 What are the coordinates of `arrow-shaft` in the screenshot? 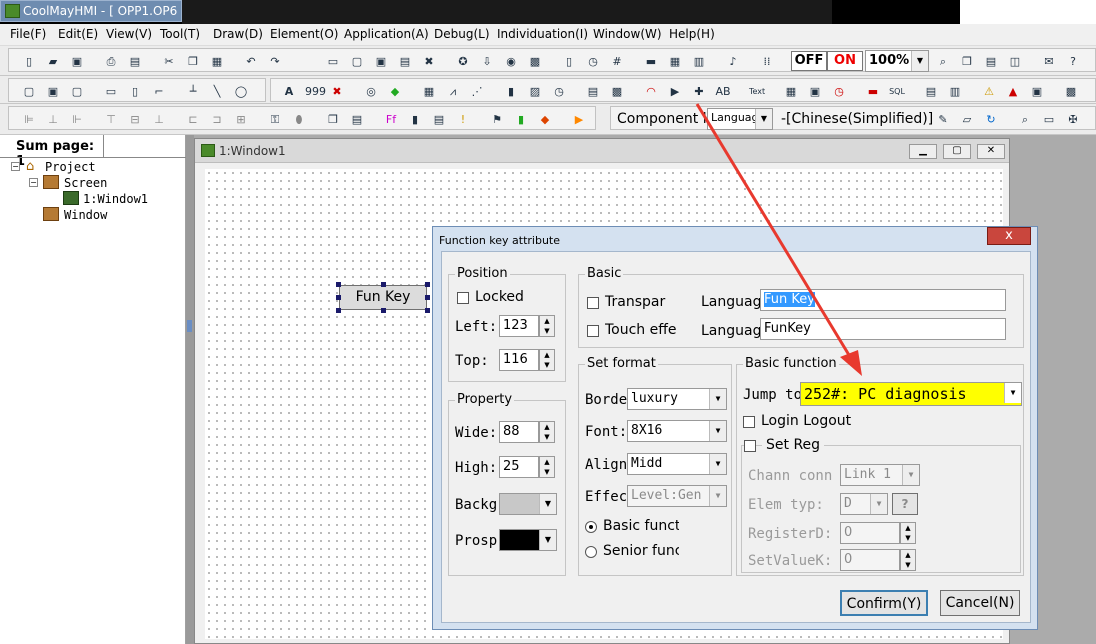 It's located at (774, 232).